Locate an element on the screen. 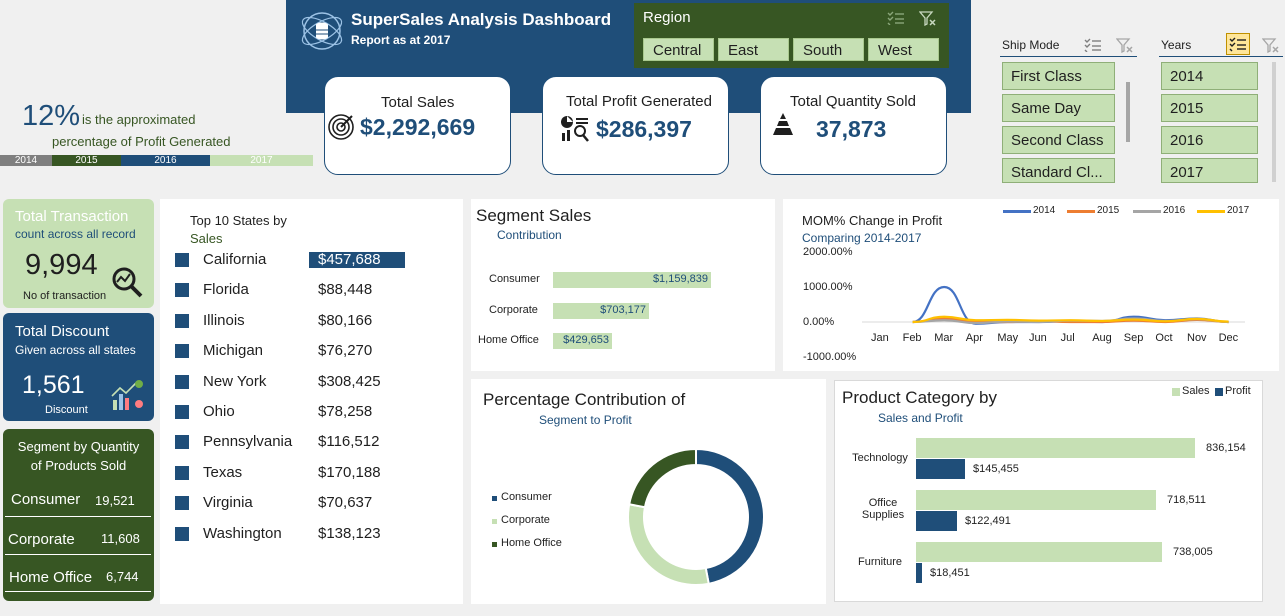  mom-x-tick: Dec is located at coordinates (1228, 338).